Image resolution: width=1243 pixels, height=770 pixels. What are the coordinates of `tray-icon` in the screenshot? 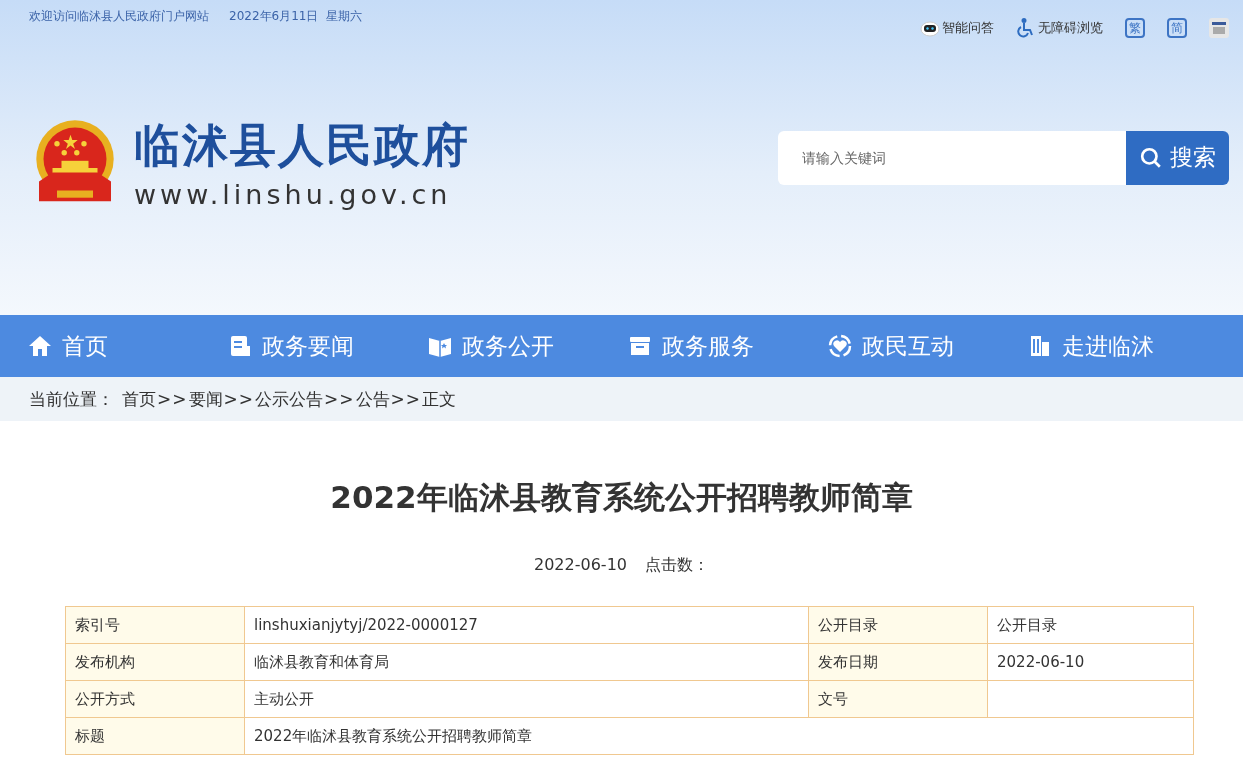 It's located at (640, 346).